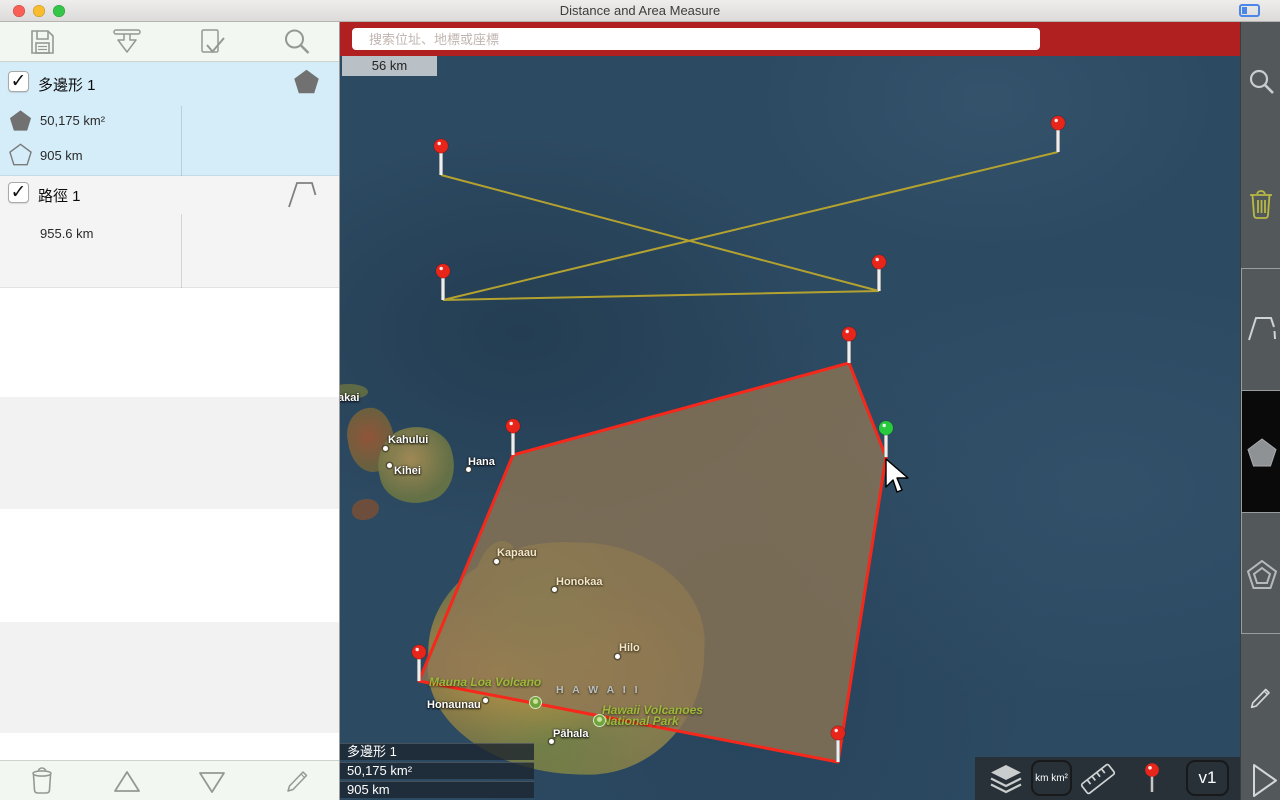 This screenshot has height=800, width=1280. What do you see at coordinates (749, 226) in the screenshot?
I see `measured-path` at bounding box center [749, 226].